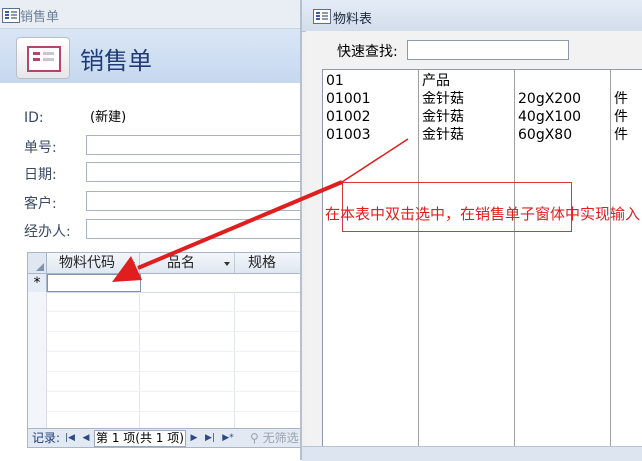 The width and height of the screenshot is (642, 461). What do you see at coordinates (268, 263) in the screenshot?
I see `column-header-spec: 规格` at bounding box center [268, 263].